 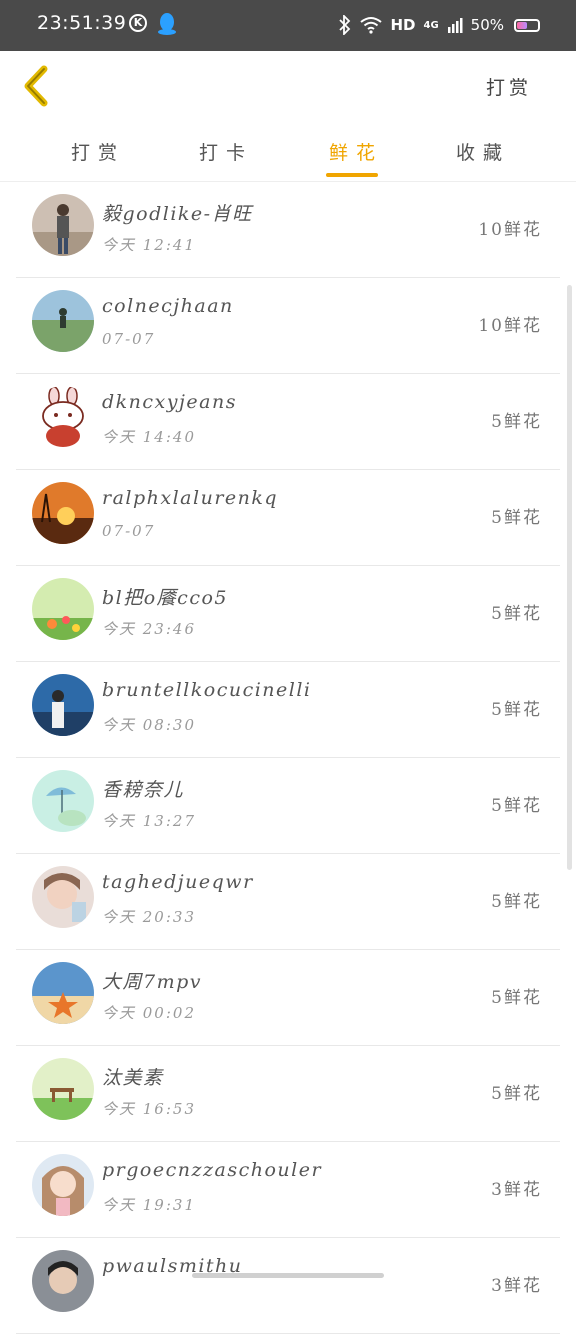 I want to click on user-name: colnecjhaan, so click(x=168, y=306).